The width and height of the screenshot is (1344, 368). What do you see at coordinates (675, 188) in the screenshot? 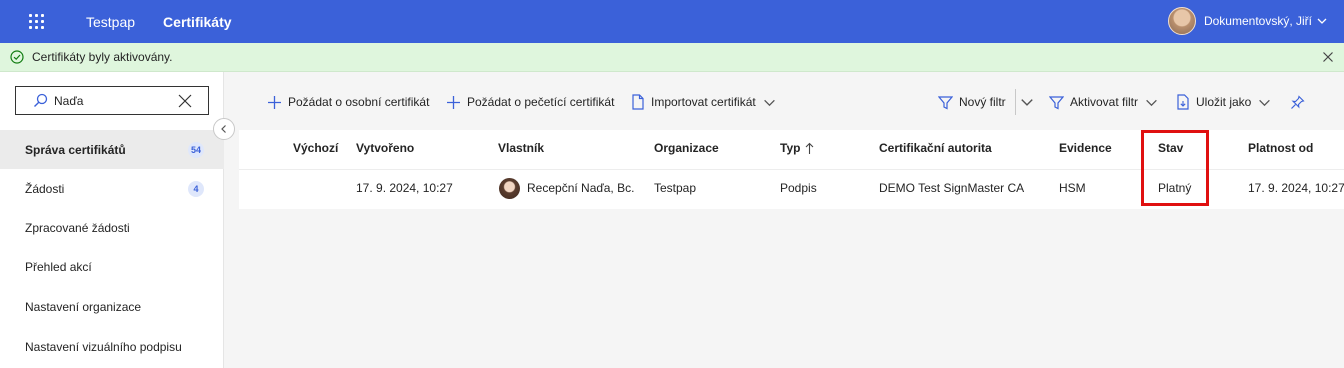
I see `cell-organization: Testpap` at bounding box center [675, 188].